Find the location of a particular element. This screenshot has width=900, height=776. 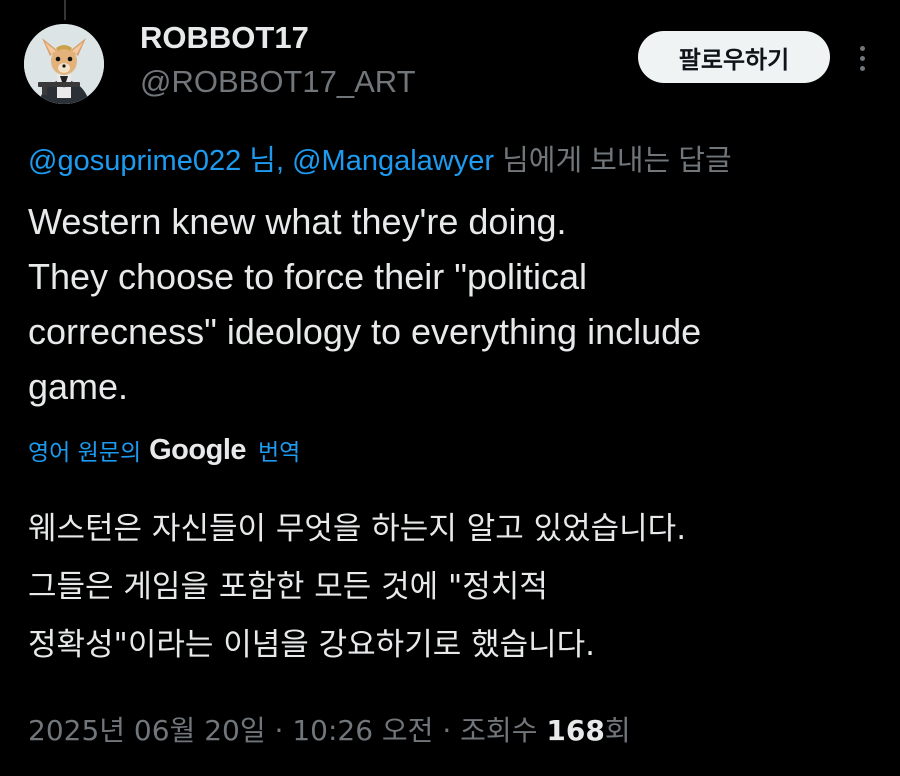

translation-attribution-link: 영어 원문의 Google 번역 is located at coordinates (164, 450).